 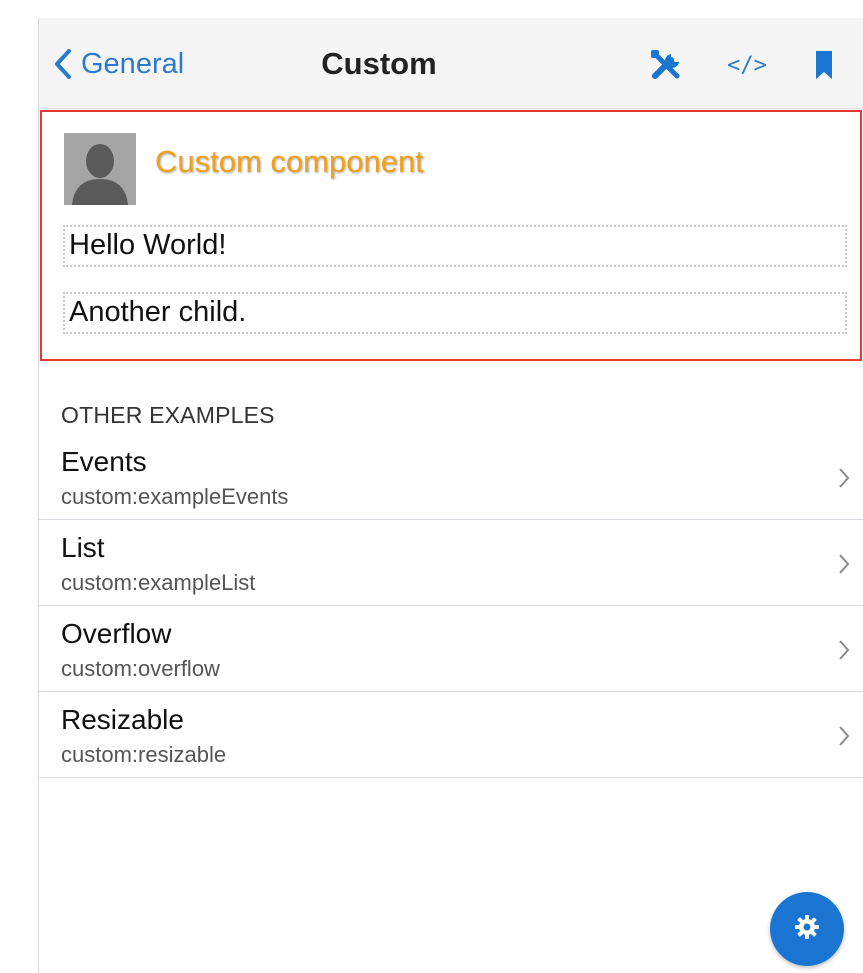 What do you see at coordinates (451, 63) in the screenshot?
I see `header-bar: General Custom </>` at bounding box center [451, 63].